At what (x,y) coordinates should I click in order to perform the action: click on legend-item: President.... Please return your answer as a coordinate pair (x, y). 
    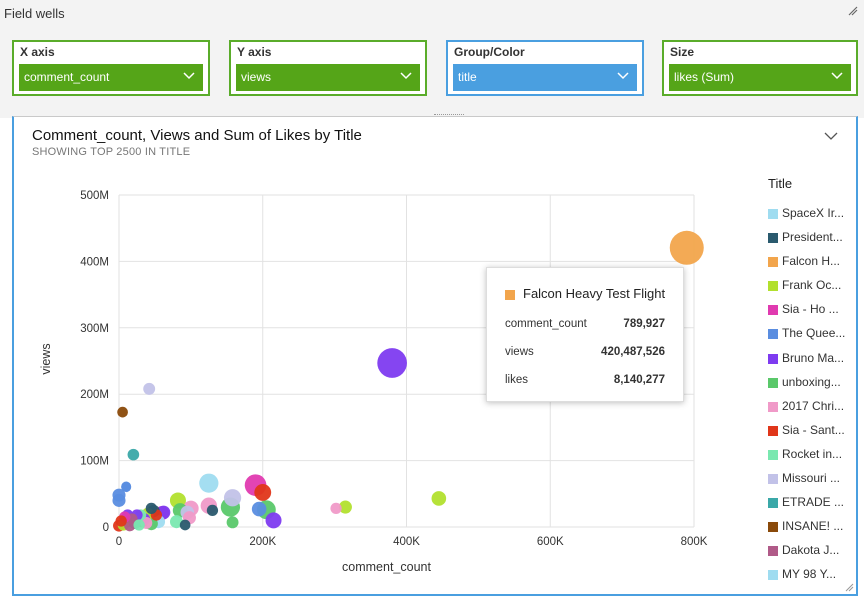
    Looking at the image, I should click on (813, 239).